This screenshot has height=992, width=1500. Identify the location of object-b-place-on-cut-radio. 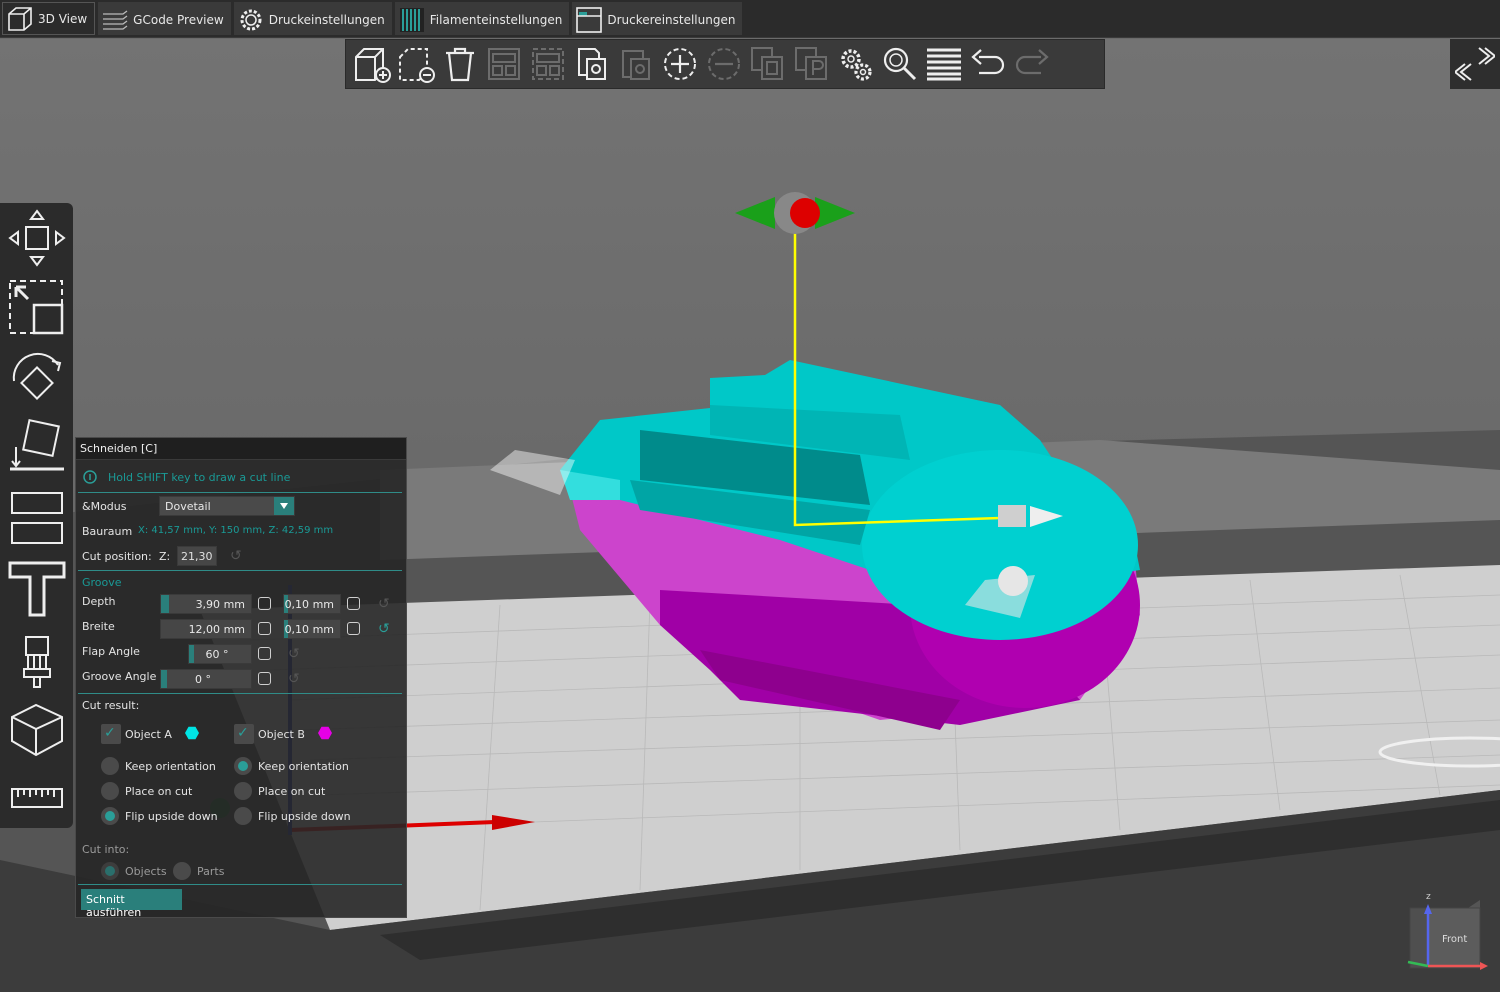
(243, 791).